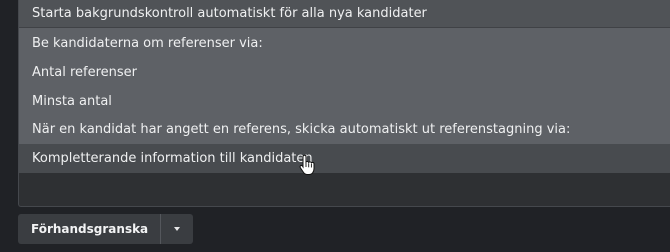  Describe the element at coordinates (344, 72) in the screenshot. I see `menu-item-reference-count: Antal referenser` at that location.